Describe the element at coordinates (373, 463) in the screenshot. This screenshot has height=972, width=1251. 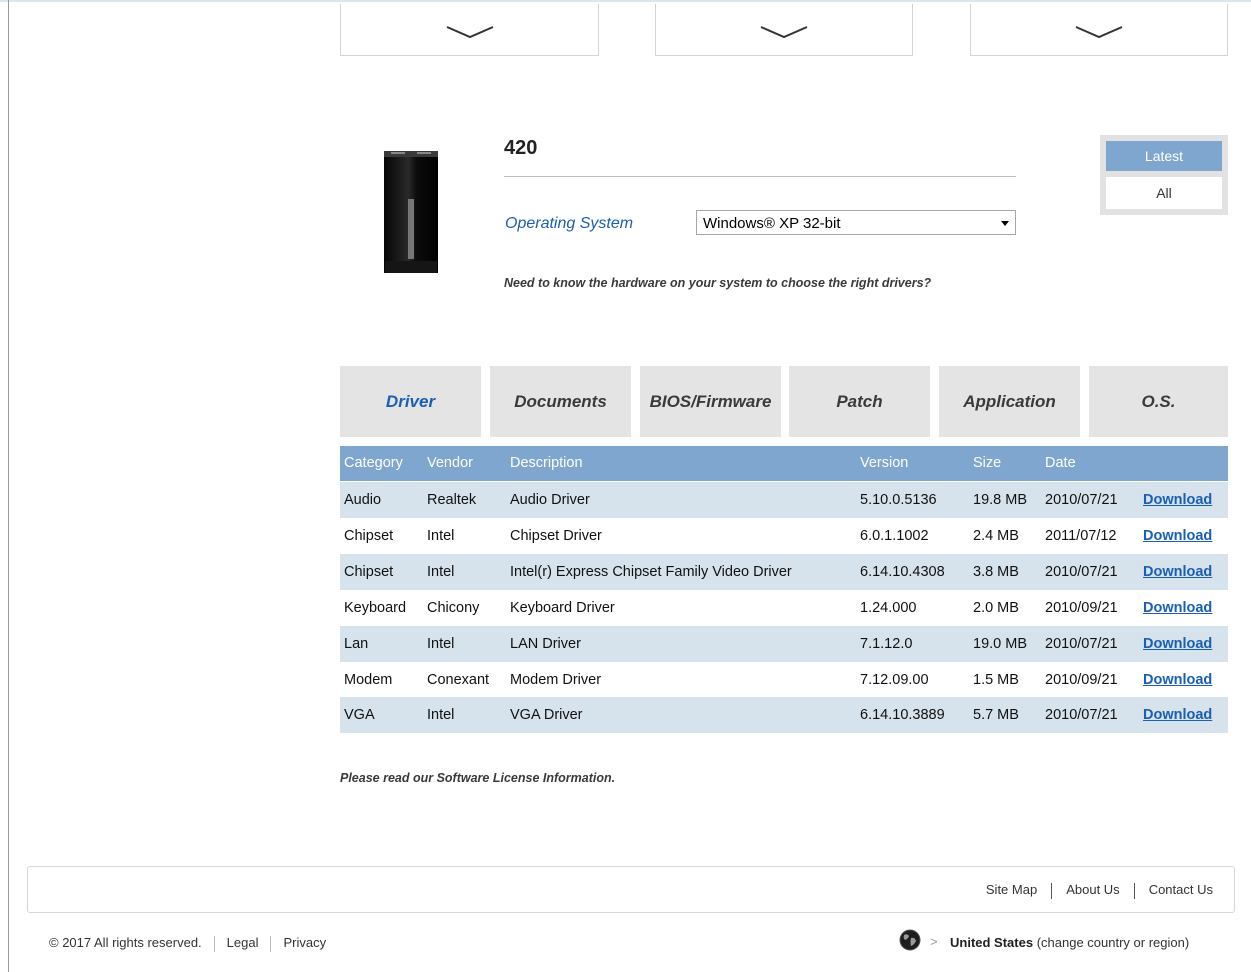
I see `header-category: Category` at that location.